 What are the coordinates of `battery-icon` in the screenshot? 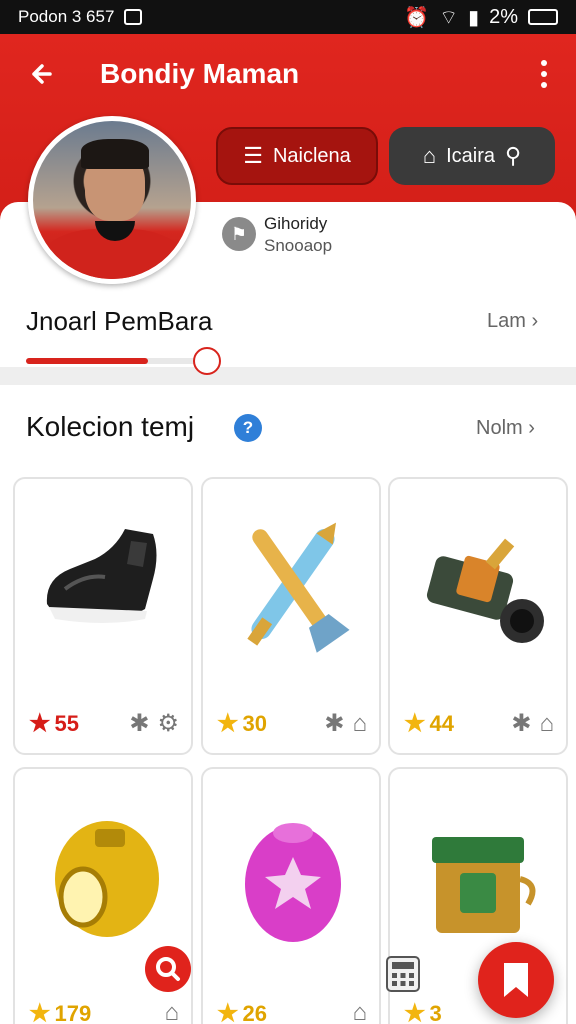 It's located at (543, 17).